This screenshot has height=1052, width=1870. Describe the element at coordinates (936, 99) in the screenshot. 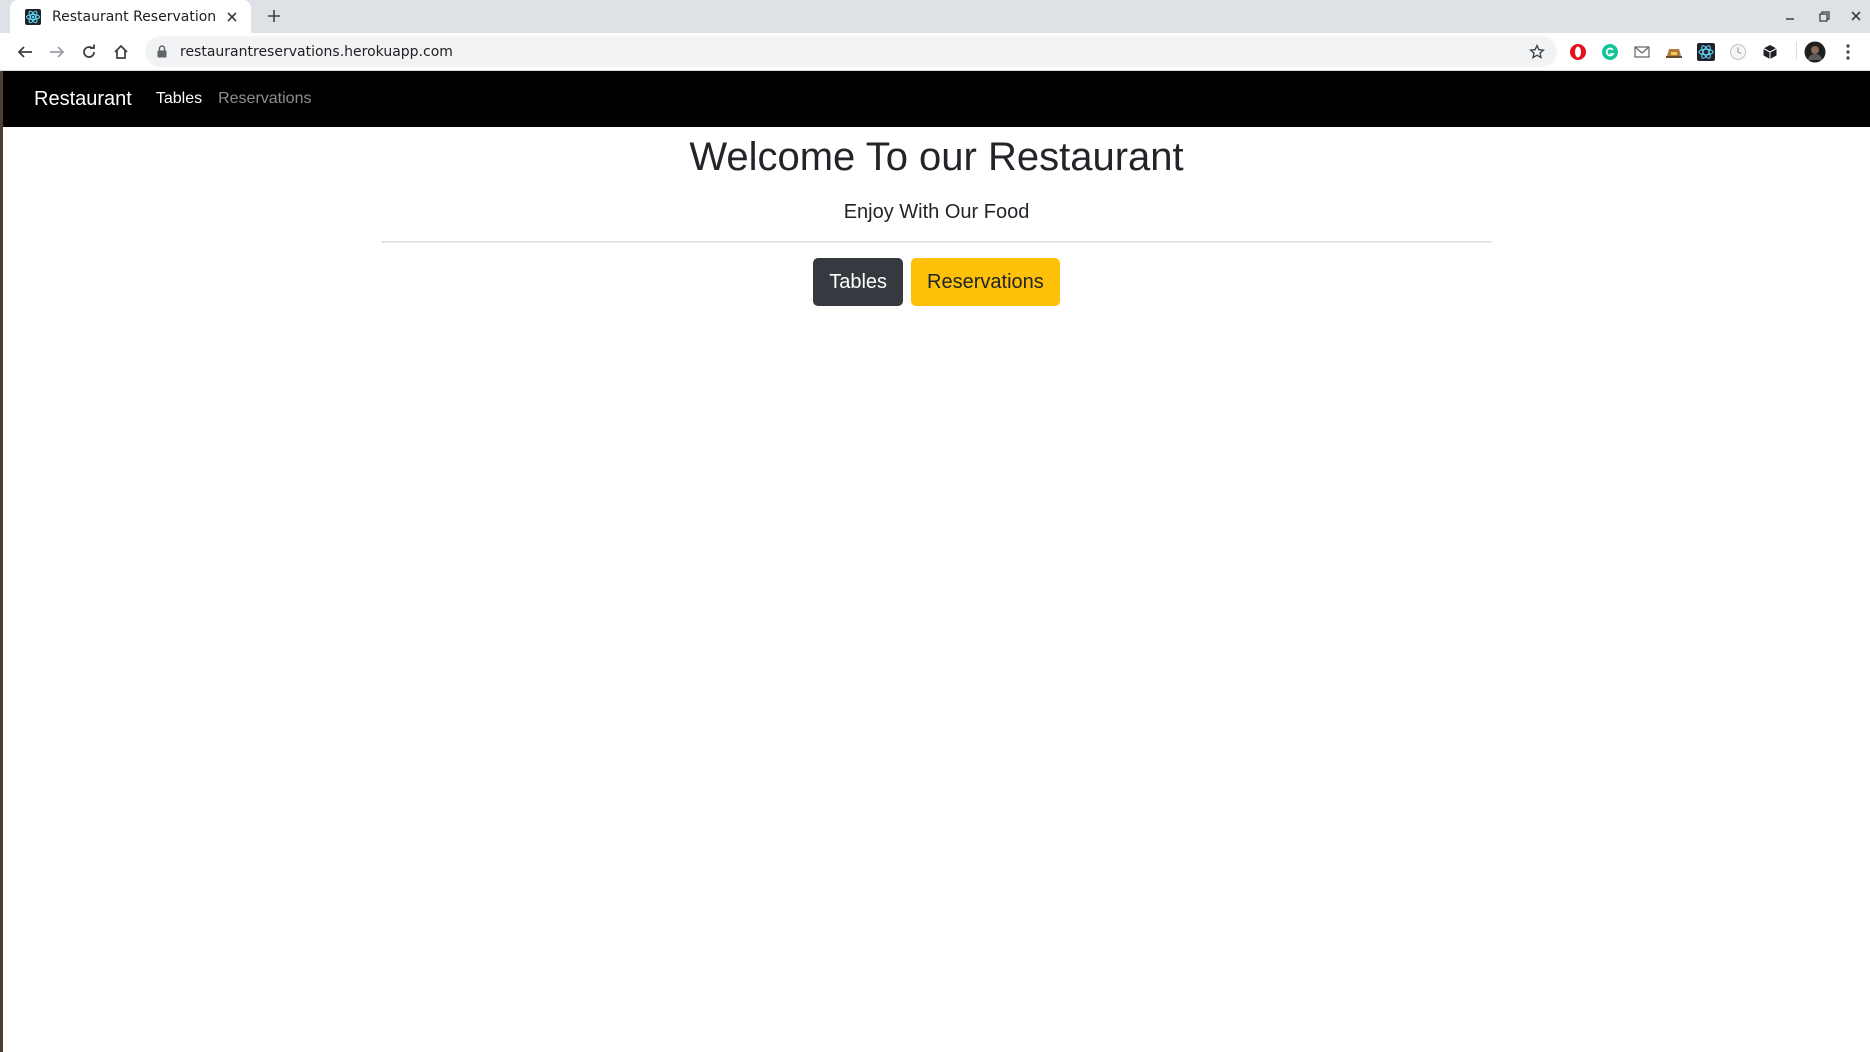

I see `app-navbar: Restaurant Tables Reservations` at that location.